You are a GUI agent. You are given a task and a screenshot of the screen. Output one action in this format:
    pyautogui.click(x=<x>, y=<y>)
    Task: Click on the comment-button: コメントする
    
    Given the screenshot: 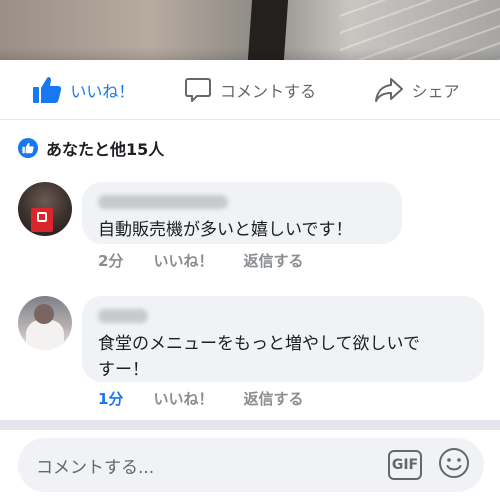 What is the action you would take?
    pyautogui.click(x=250, y=89)
    